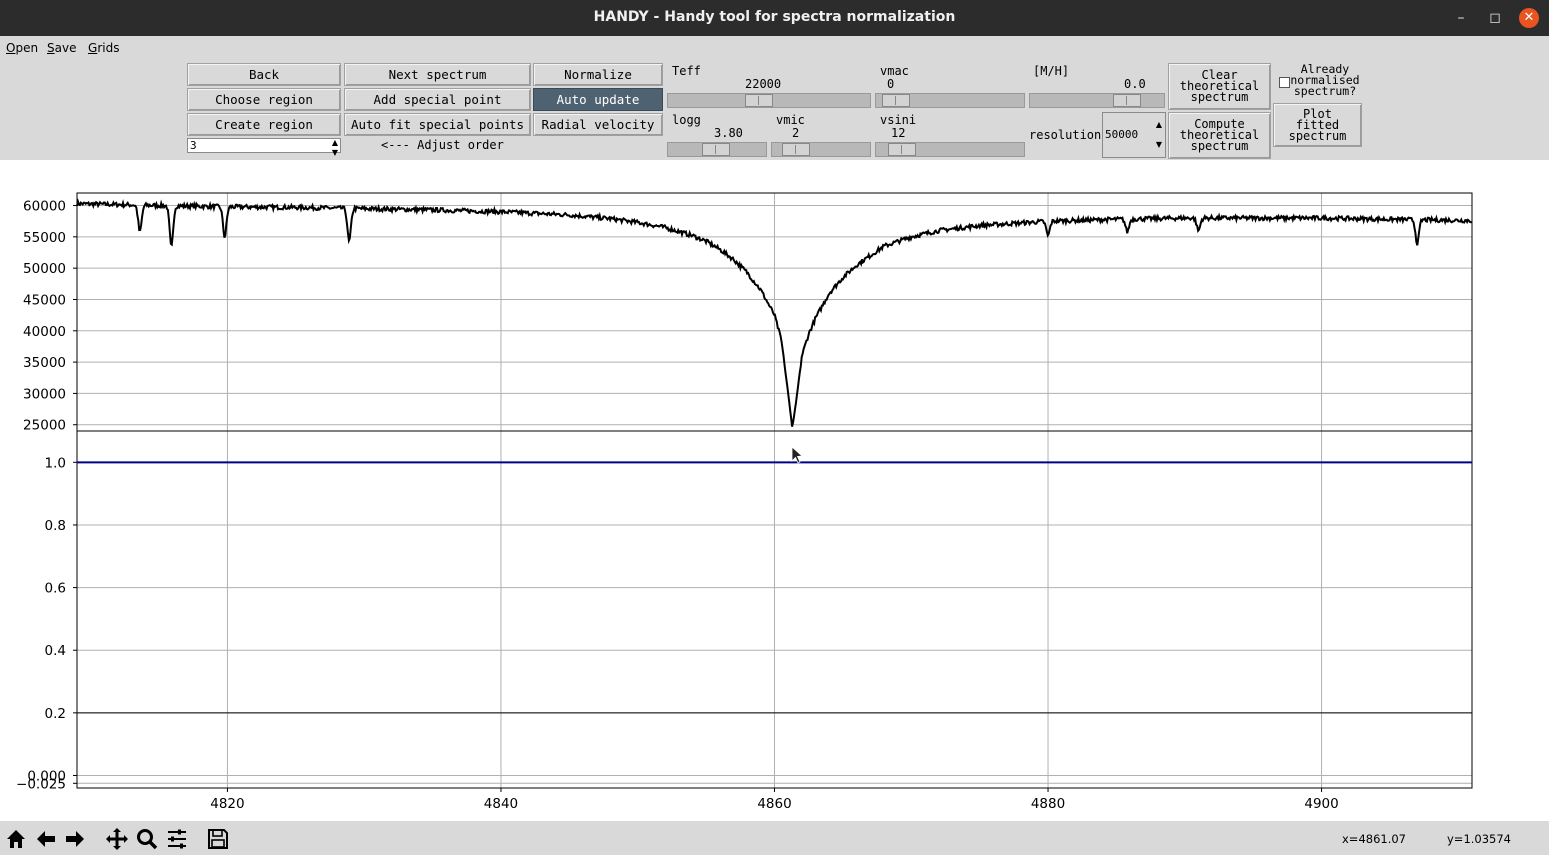 This screenshot has width=1549, height=855. I want to click on add-special-point-button: Add special point, so click(437, 99).